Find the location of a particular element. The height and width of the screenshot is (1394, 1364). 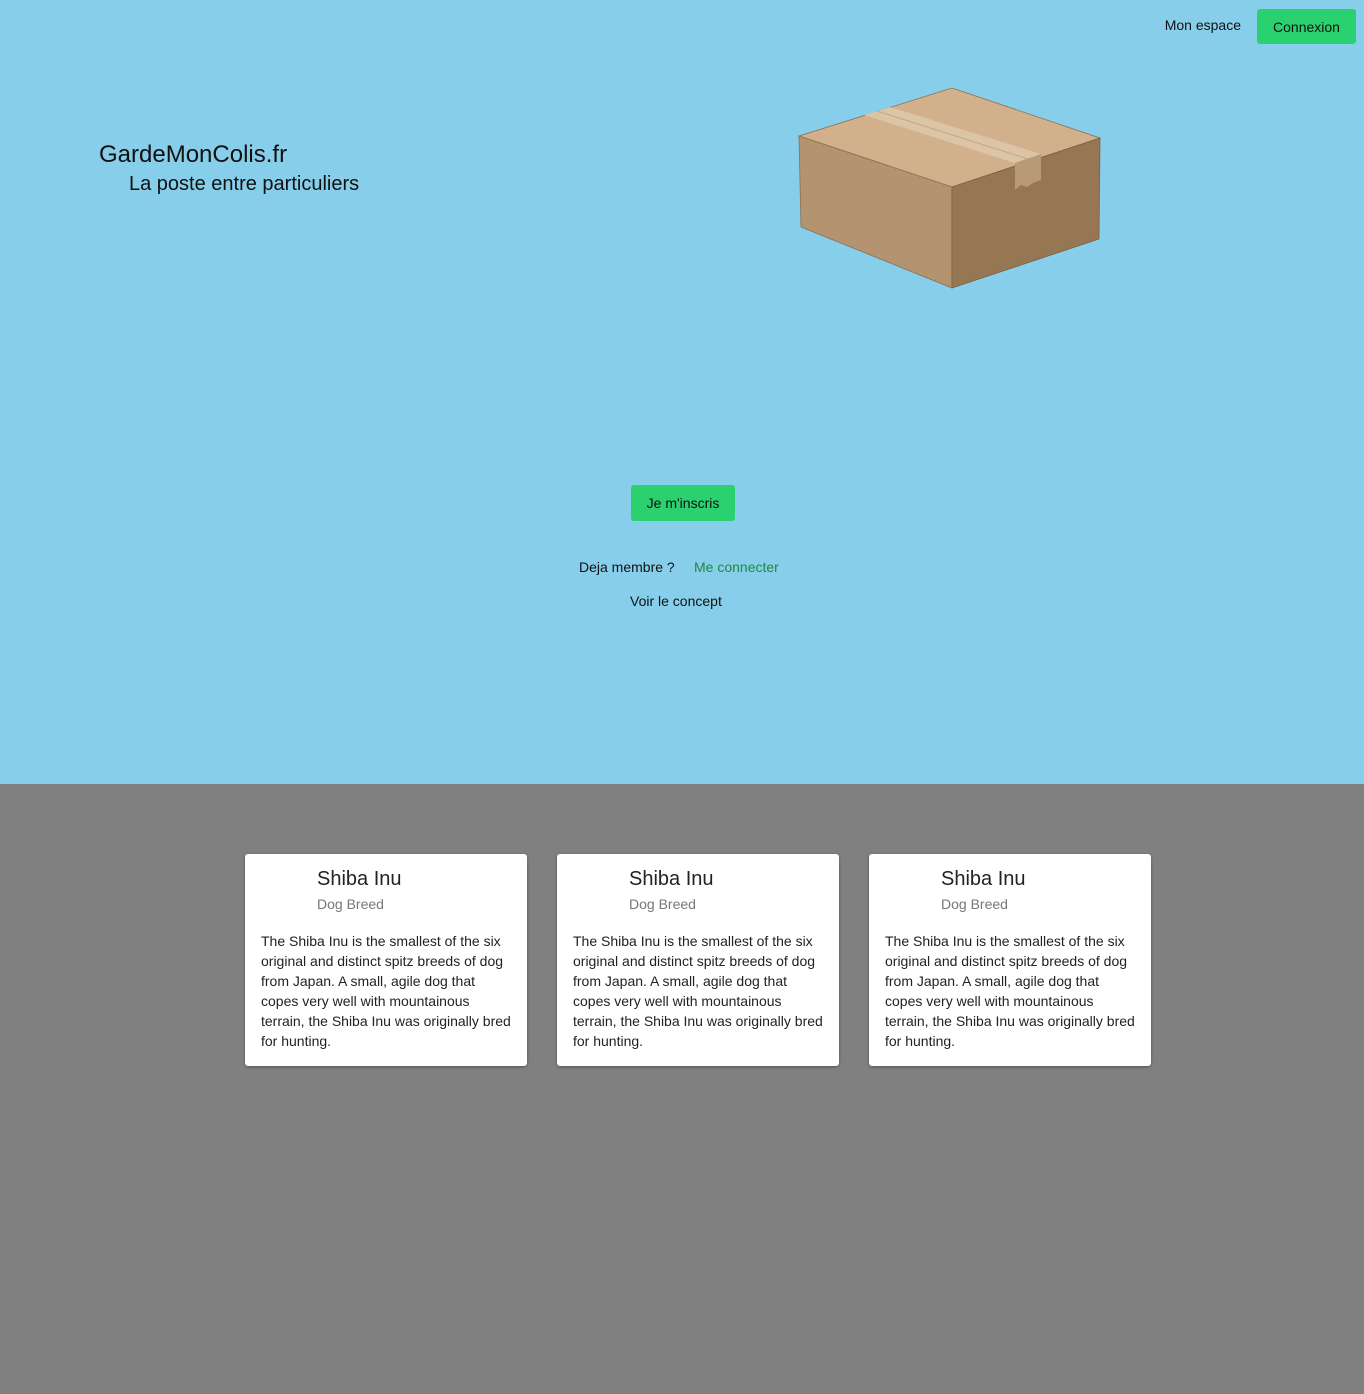

login-button: Connexion is located at coordinates (1306, 26).